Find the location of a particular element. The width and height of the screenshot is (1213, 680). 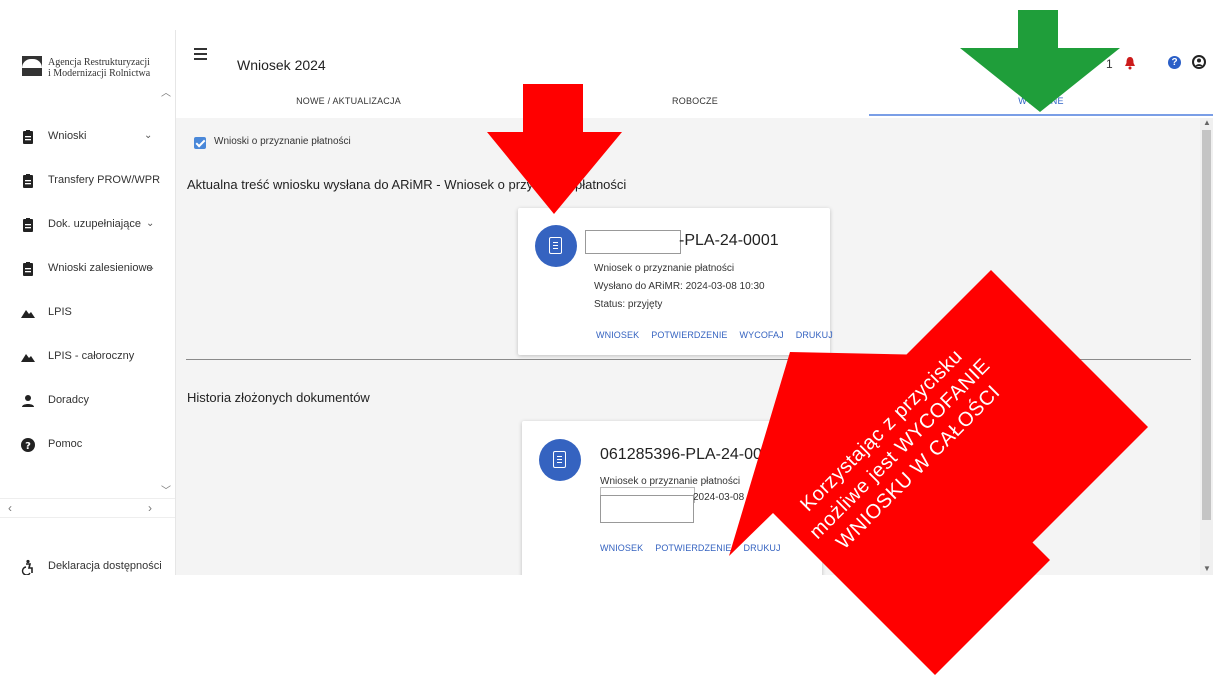

green-arrow-icon is located at coordinates (1040, 61).